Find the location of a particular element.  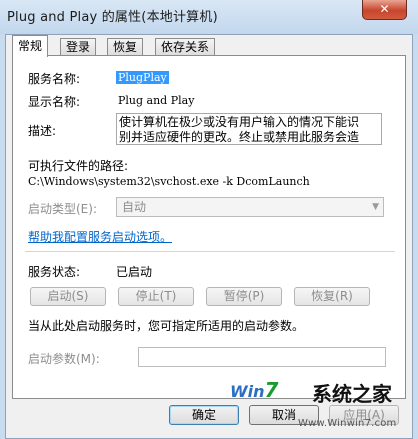

watermark: Win7 系统之家 Www.Winwin7.com is located at coordinates (323, 405).